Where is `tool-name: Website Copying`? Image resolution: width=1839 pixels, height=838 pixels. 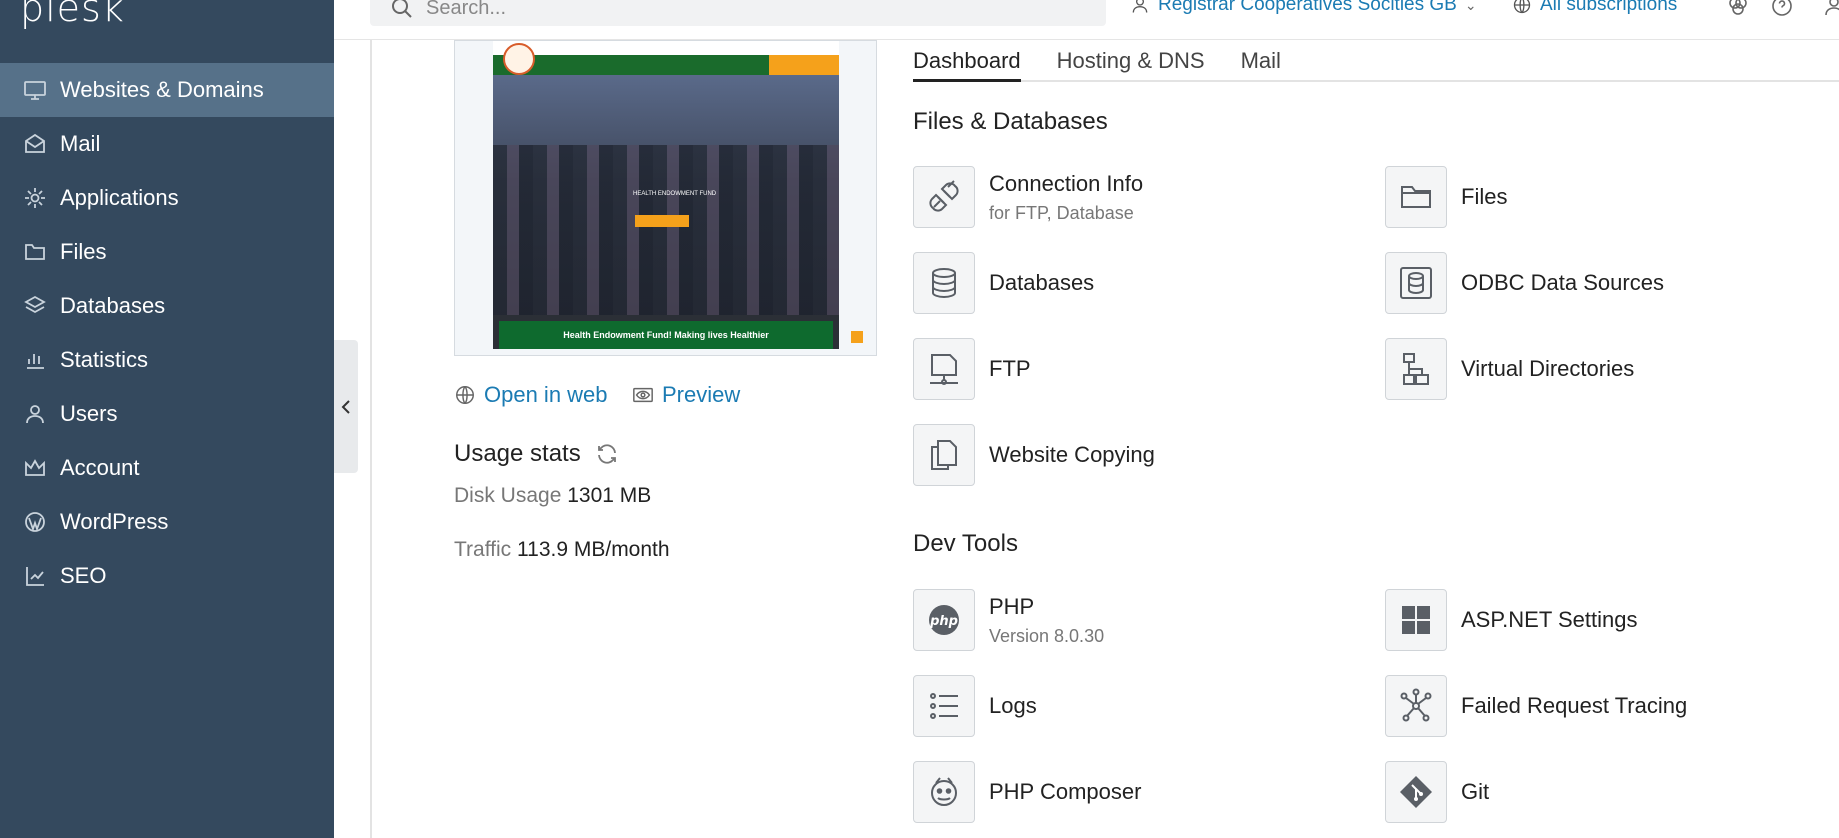 tool-name: Website Copying is located at coordinates (1072, 454).